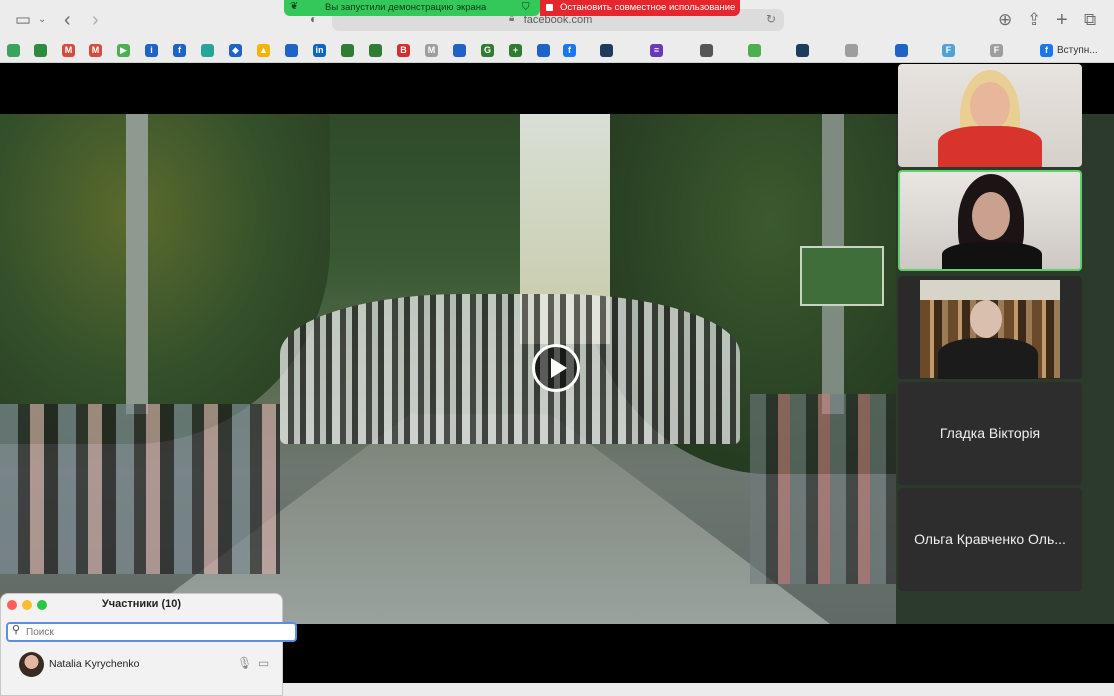 Image resolution: width=1114 pixels, height=696 pixels. What do you see at coordinates (16, 630) in the screenshot?
I see `search-icon: ⚲` at bounding box center [16, 630].